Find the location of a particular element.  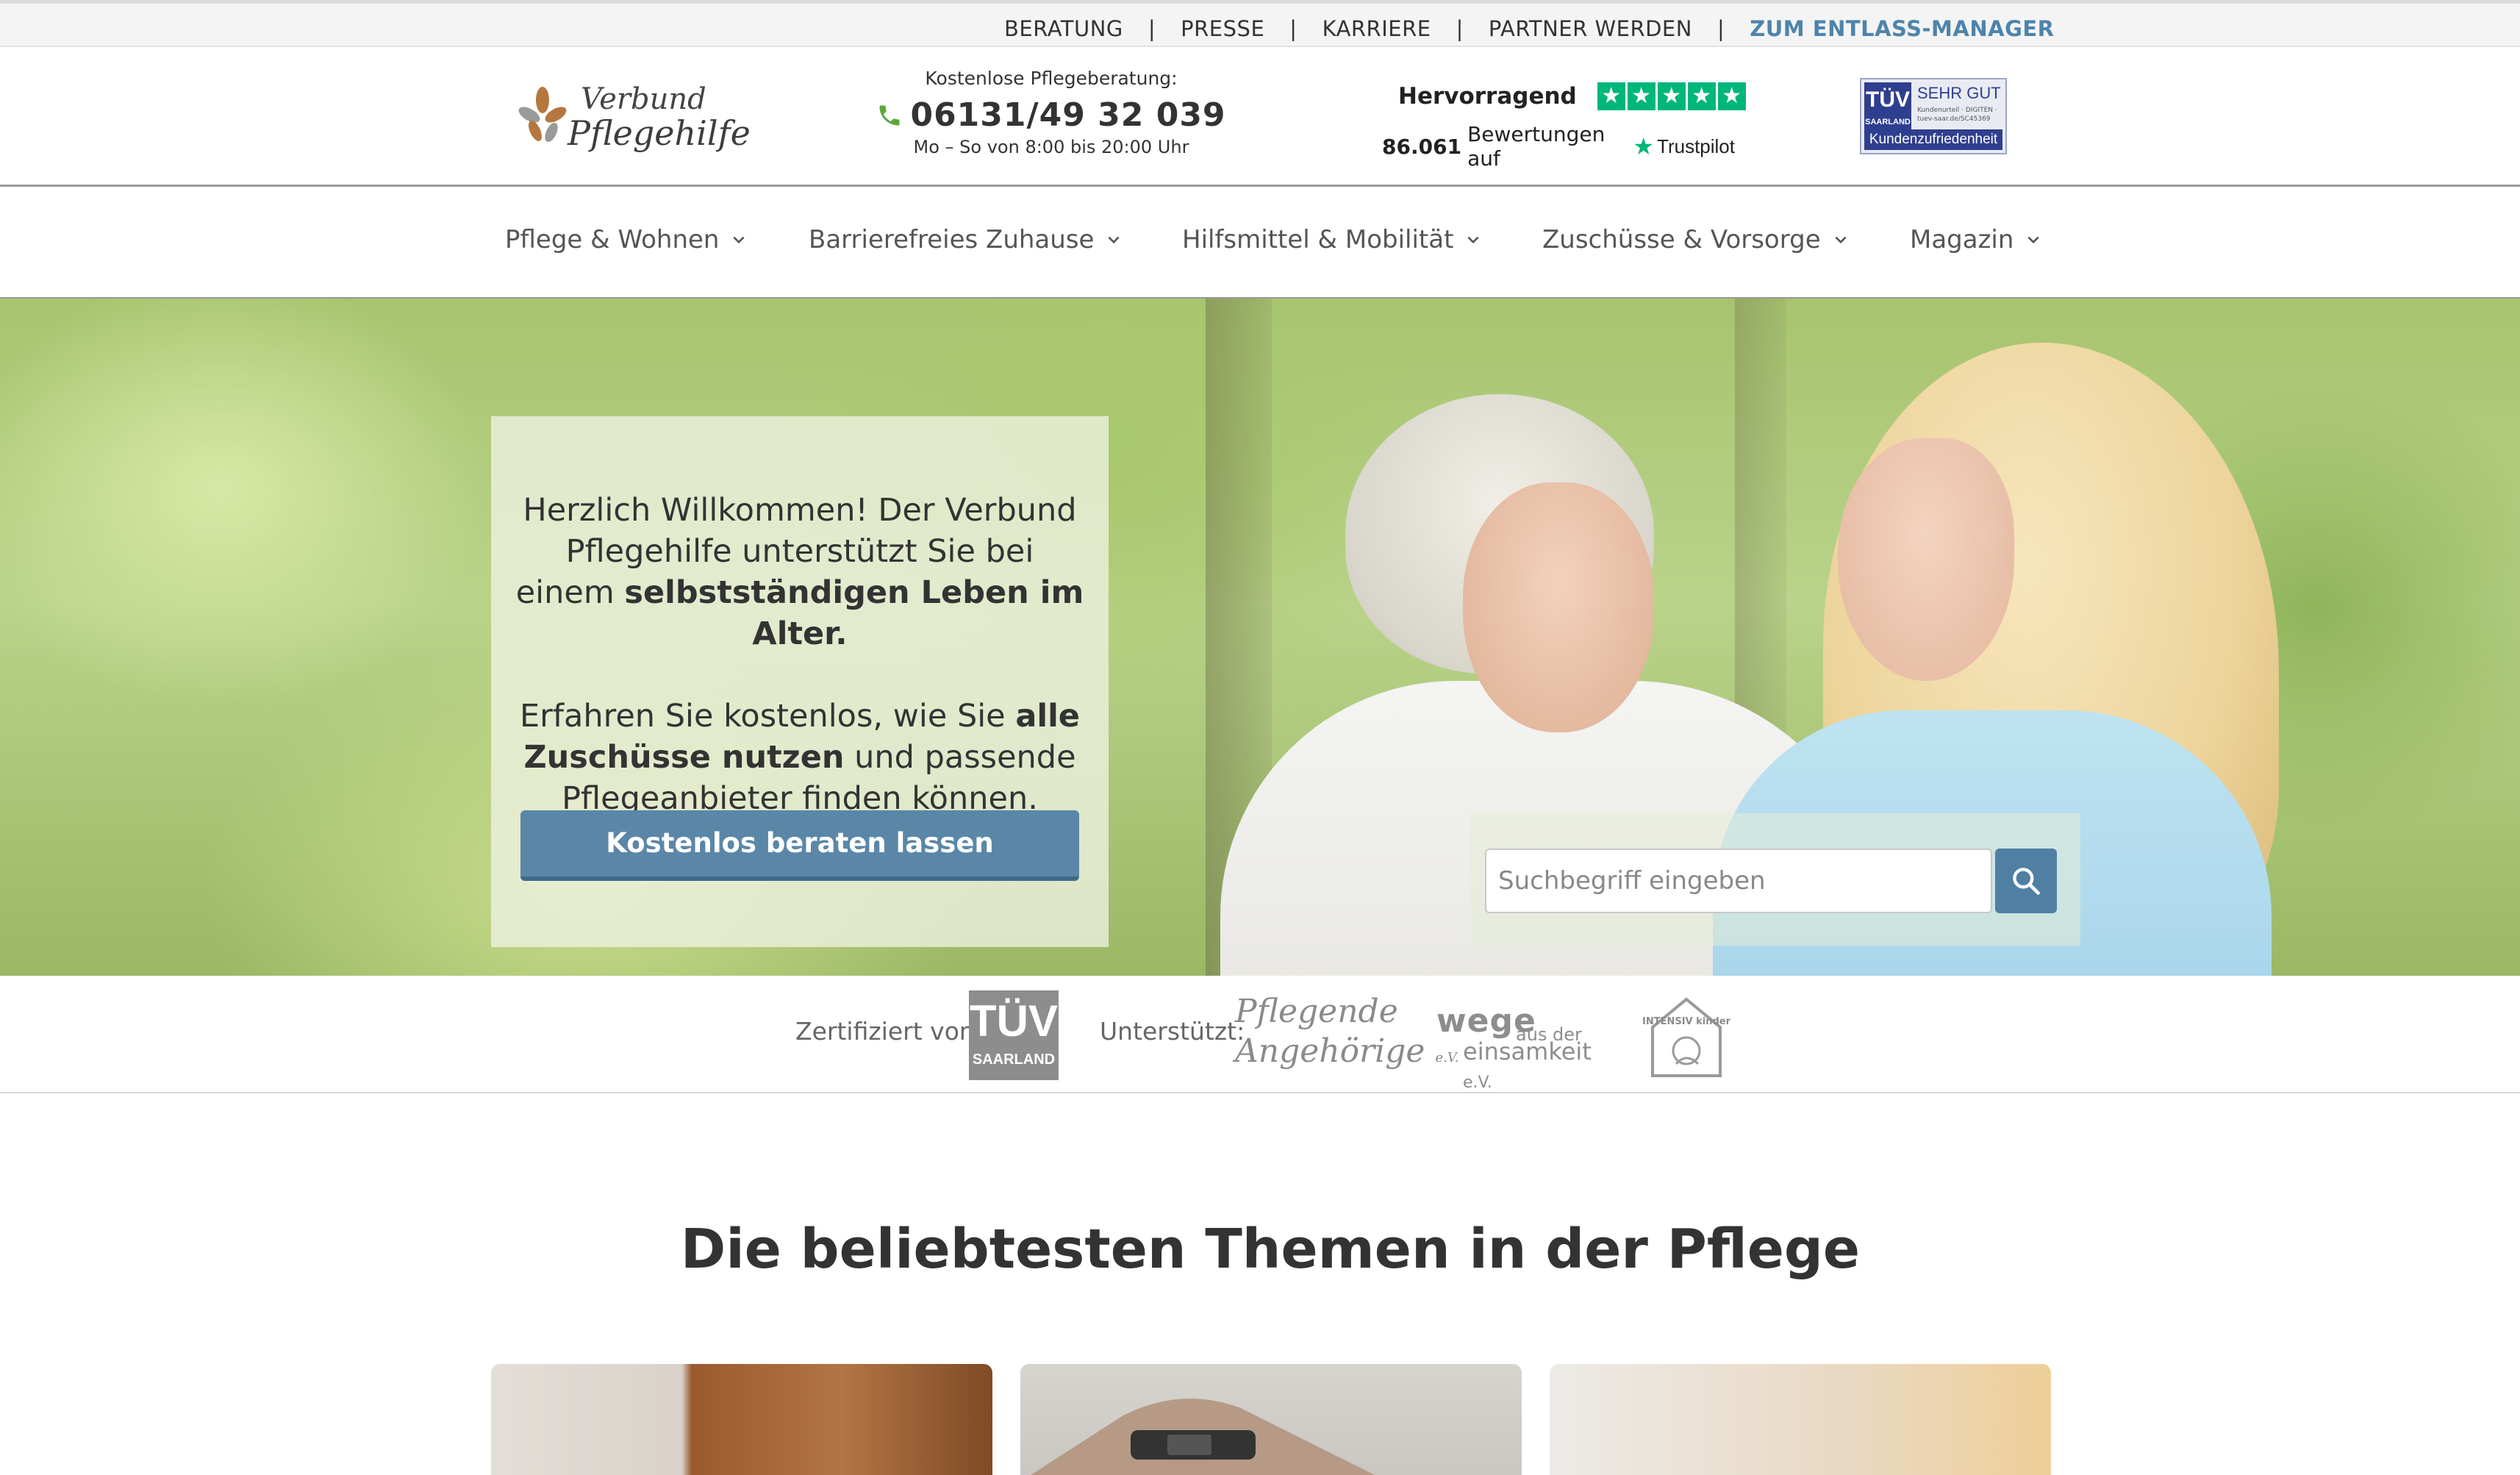

card-image-smartwatch is located at coordinates (1202, 1437).